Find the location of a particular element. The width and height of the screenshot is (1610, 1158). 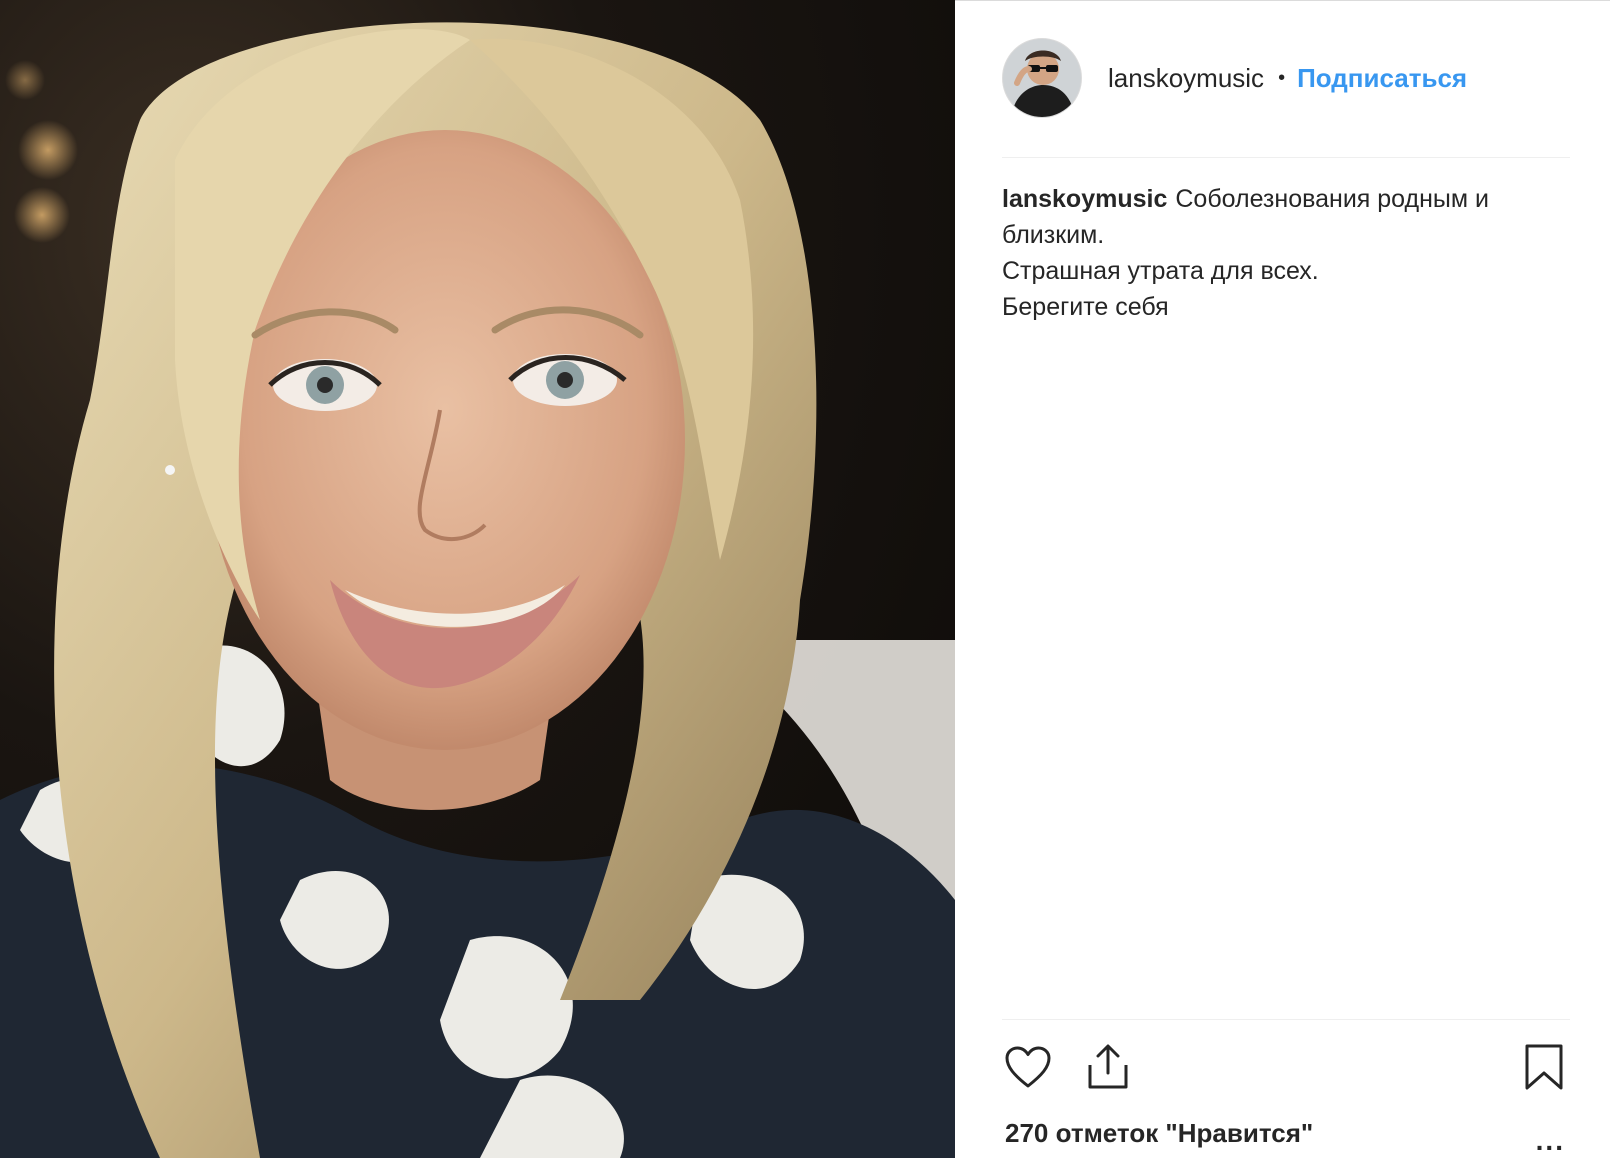

like-button is located at coordinates (1028, 1067).